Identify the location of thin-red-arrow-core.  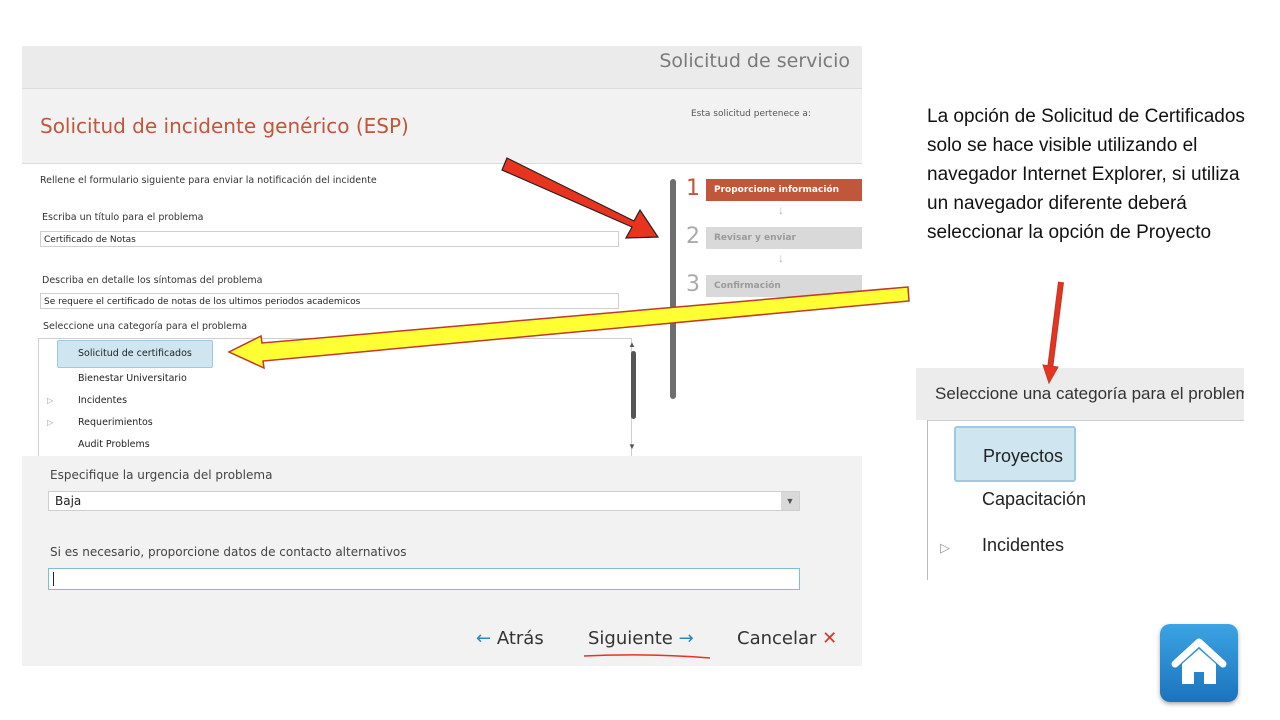
(1055, 325).